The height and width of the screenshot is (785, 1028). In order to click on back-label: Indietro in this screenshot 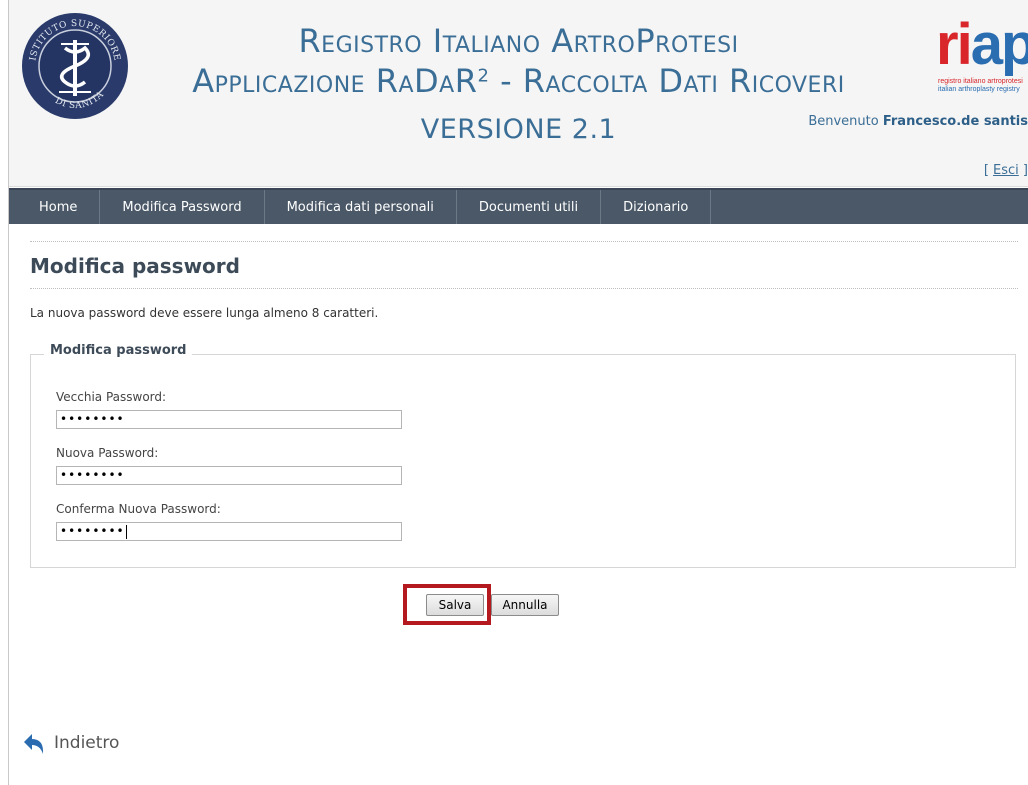, I will do `click(87, 743)`.